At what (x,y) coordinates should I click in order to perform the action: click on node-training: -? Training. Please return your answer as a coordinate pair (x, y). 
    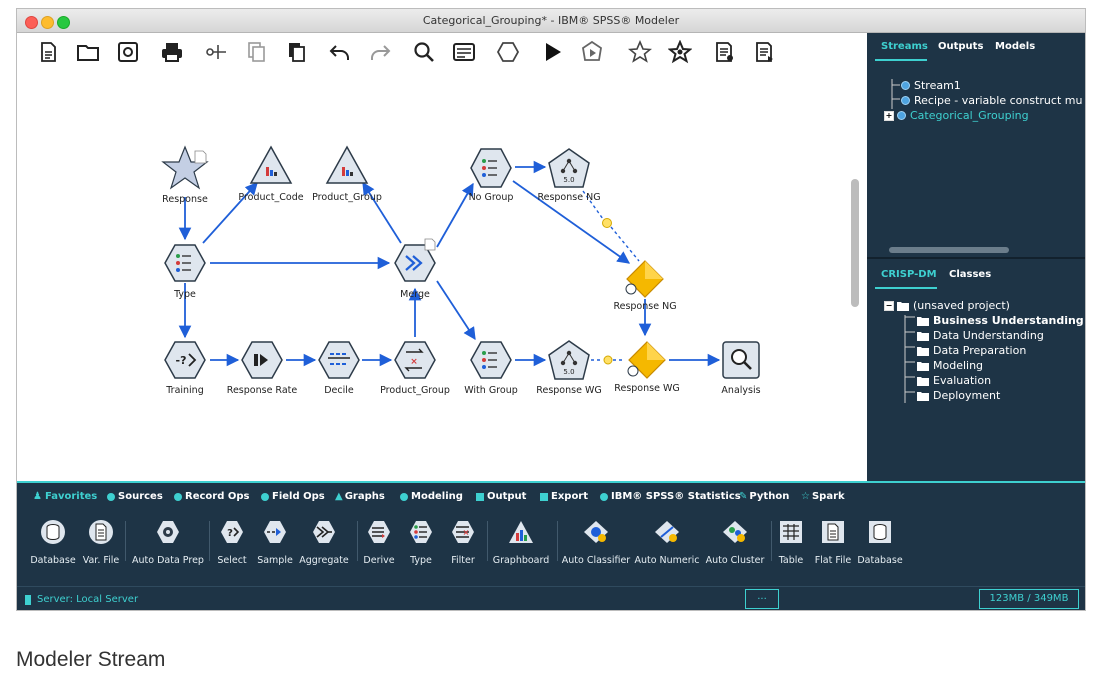
    Looking at the image, I should click on (185, 368).